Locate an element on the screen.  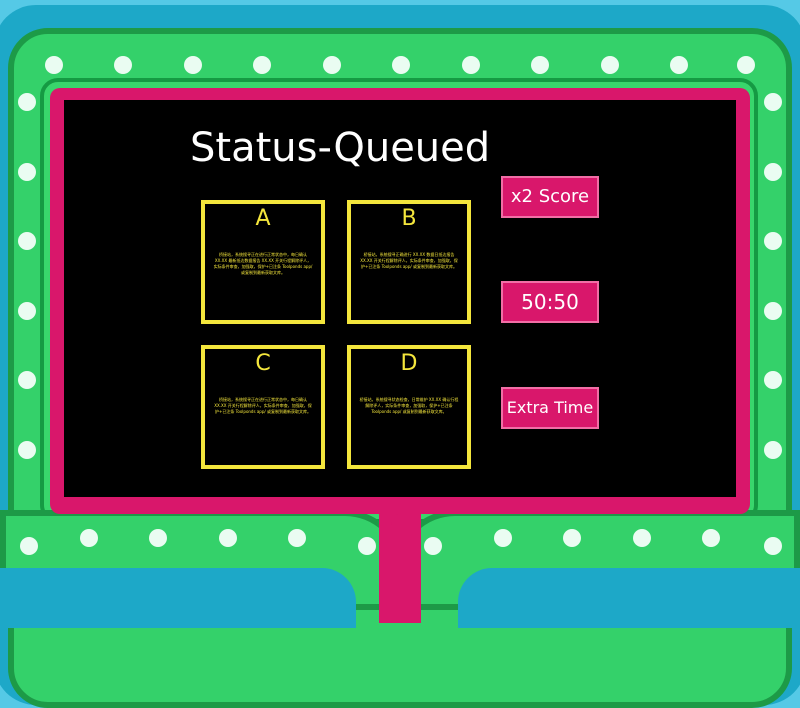
double-score-button: x2 Score is located at coordinates (550, 197).